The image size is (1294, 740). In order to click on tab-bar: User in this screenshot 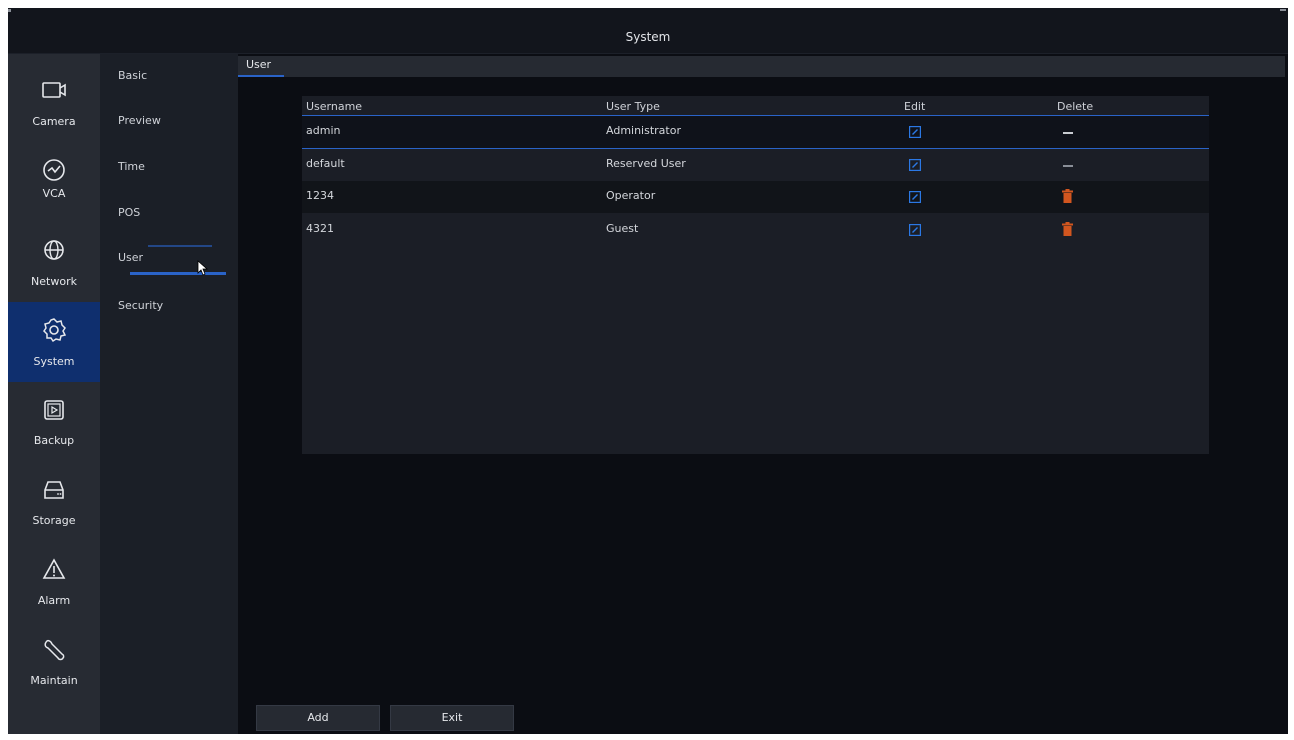, I will do `click(761, 66)`.